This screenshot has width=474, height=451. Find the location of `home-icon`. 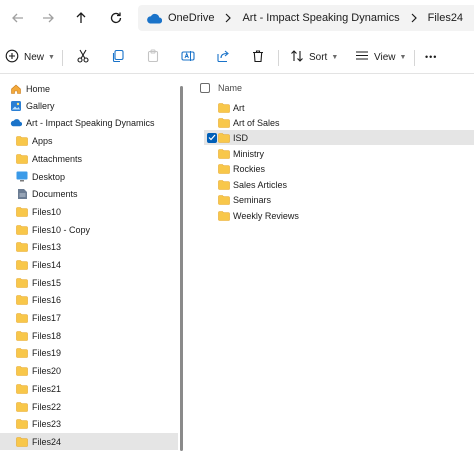

home-icon is located at coordinates (16, 89).